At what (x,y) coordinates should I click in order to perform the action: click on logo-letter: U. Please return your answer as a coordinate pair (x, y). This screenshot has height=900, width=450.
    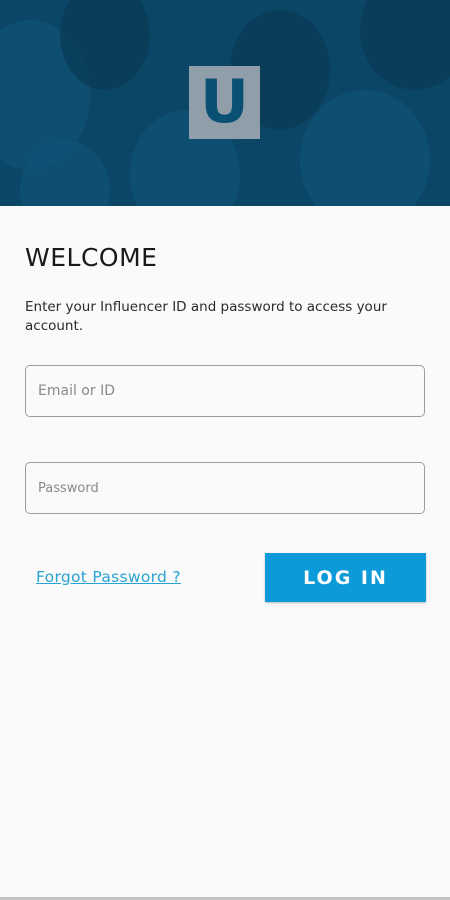
    Looking at the image, I should click on (224, 101).